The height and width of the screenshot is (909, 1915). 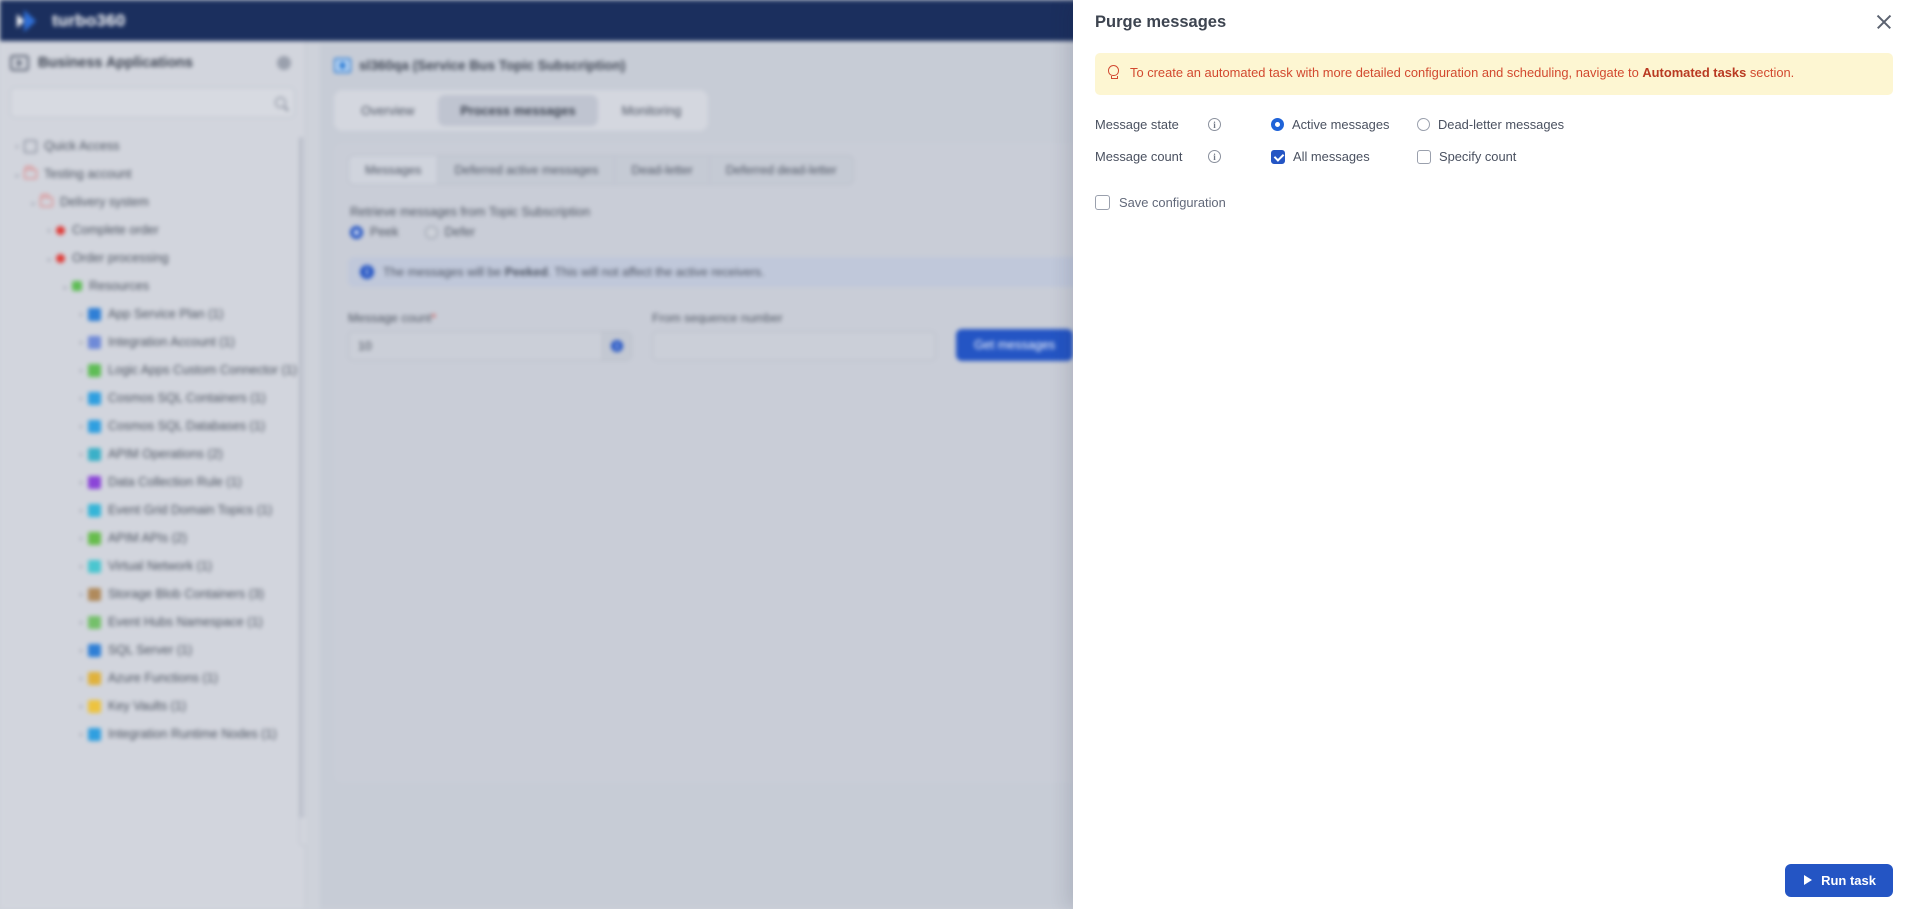 I want to click on tree-item: › Event Hubs Namespace (1), so click(x=152, y=622).